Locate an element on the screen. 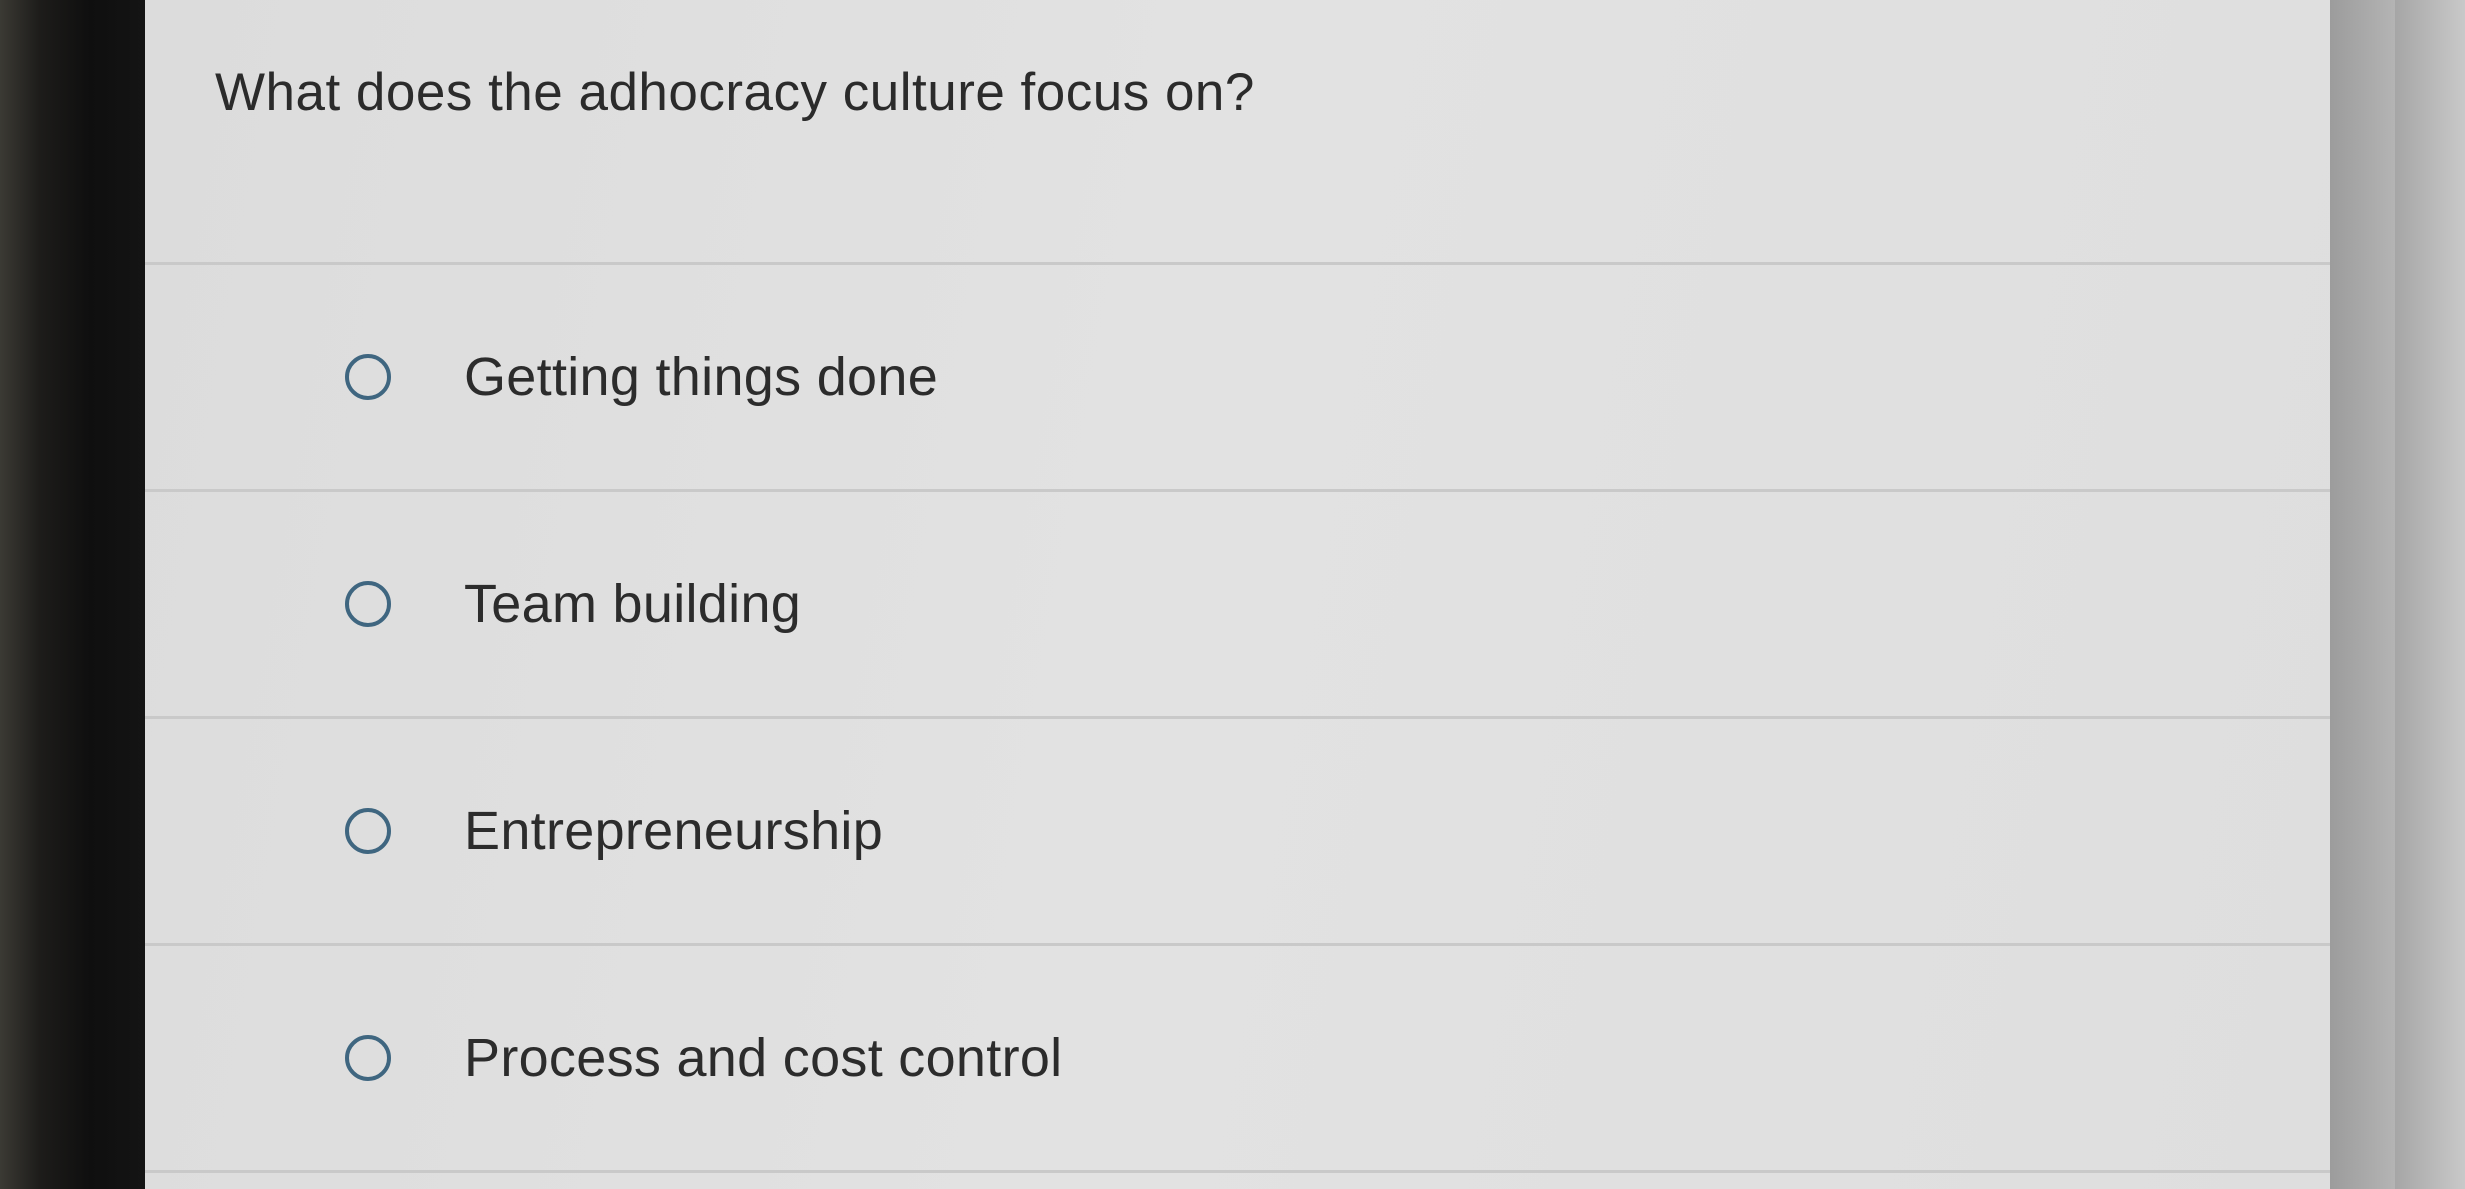 The width and height of the screenshot is (2465, 1189). option-label: Team building is located at coordinates (633, 604).